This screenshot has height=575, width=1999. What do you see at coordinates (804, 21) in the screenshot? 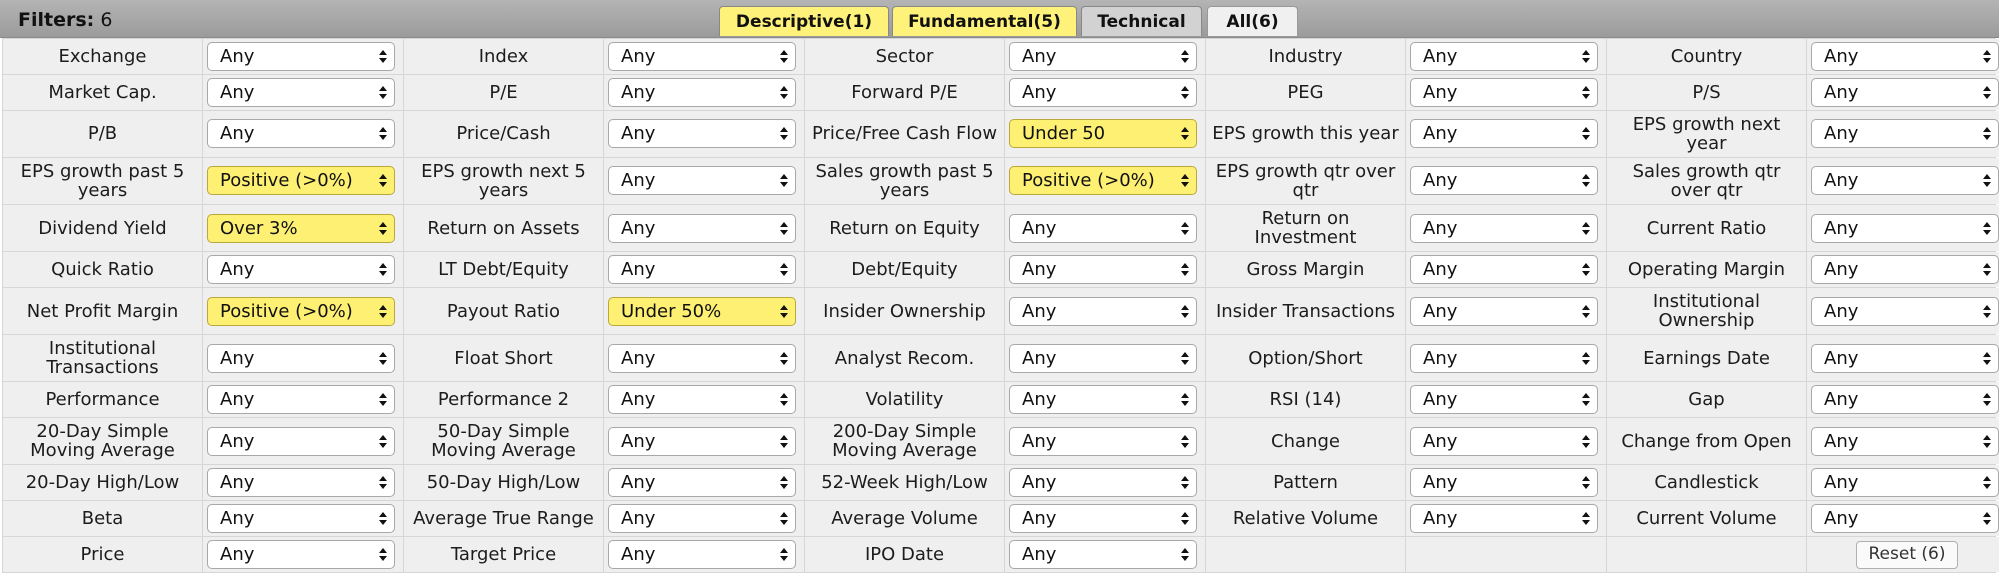
I see `tab-descriptive: Descriptive(1)` at bounding box center [804, 21].